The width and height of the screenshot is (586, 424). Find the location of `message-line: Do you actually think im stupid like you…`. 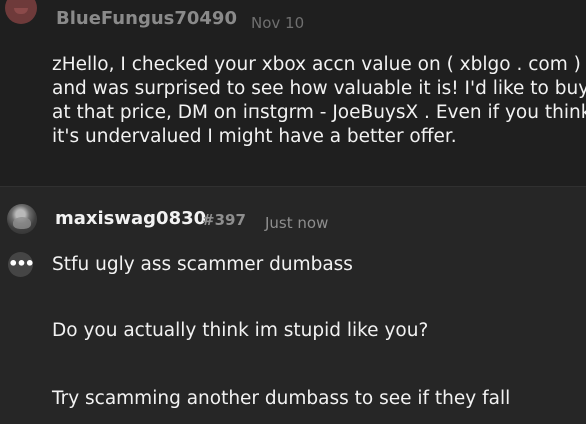

message-line: Do you actually think im stupid like you… is located at coordinates (240, 330).